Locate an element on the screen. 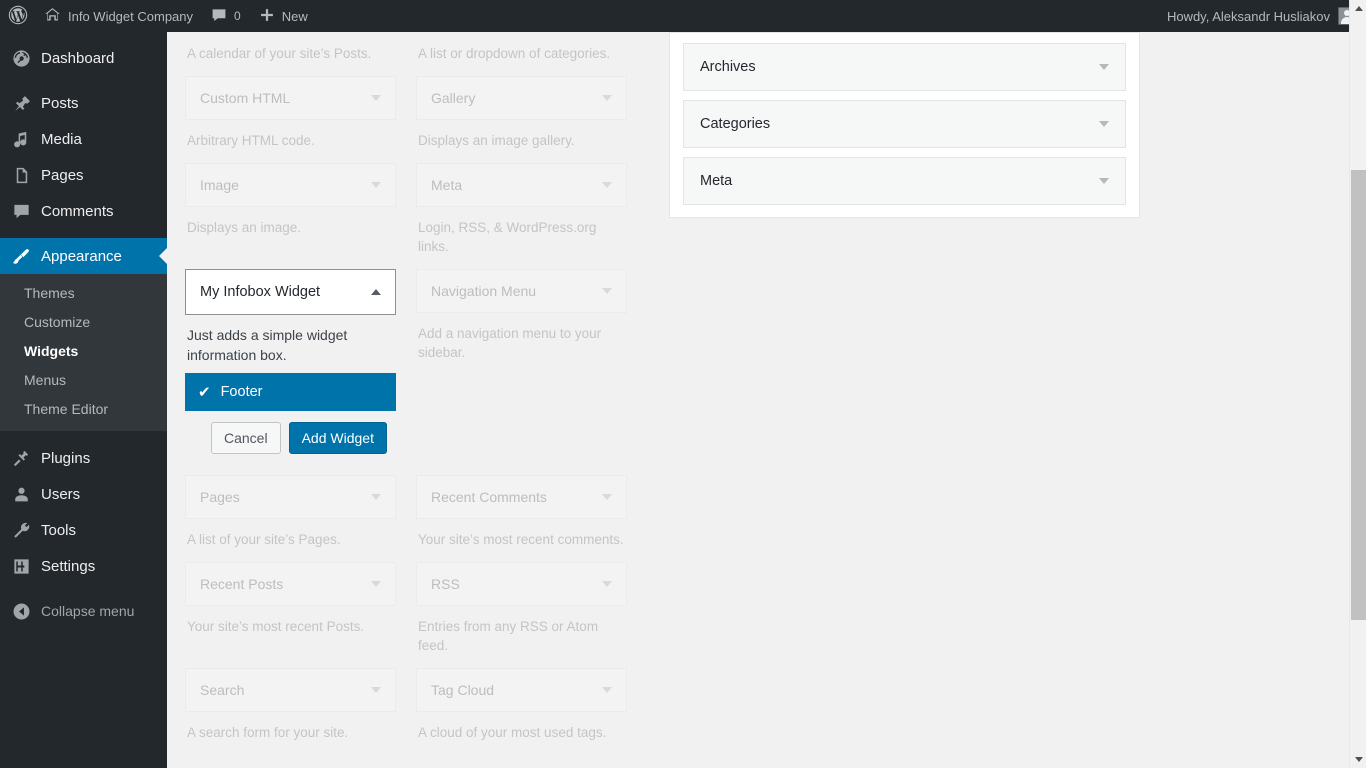  widget-custom-html: Custom HTML is located at coordinates (290, 98).